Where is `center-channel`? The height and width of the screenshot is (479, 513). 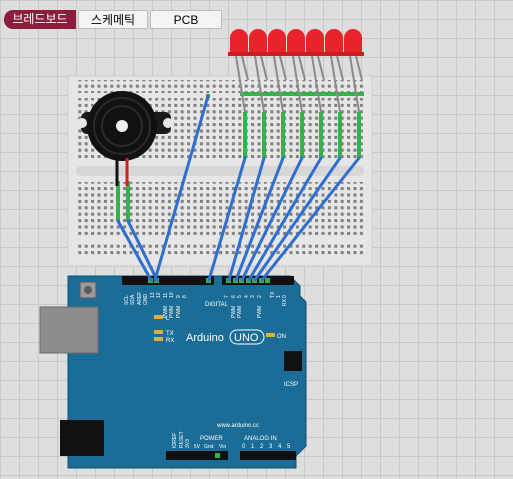
center-channel is located at coordinates (220, 171).